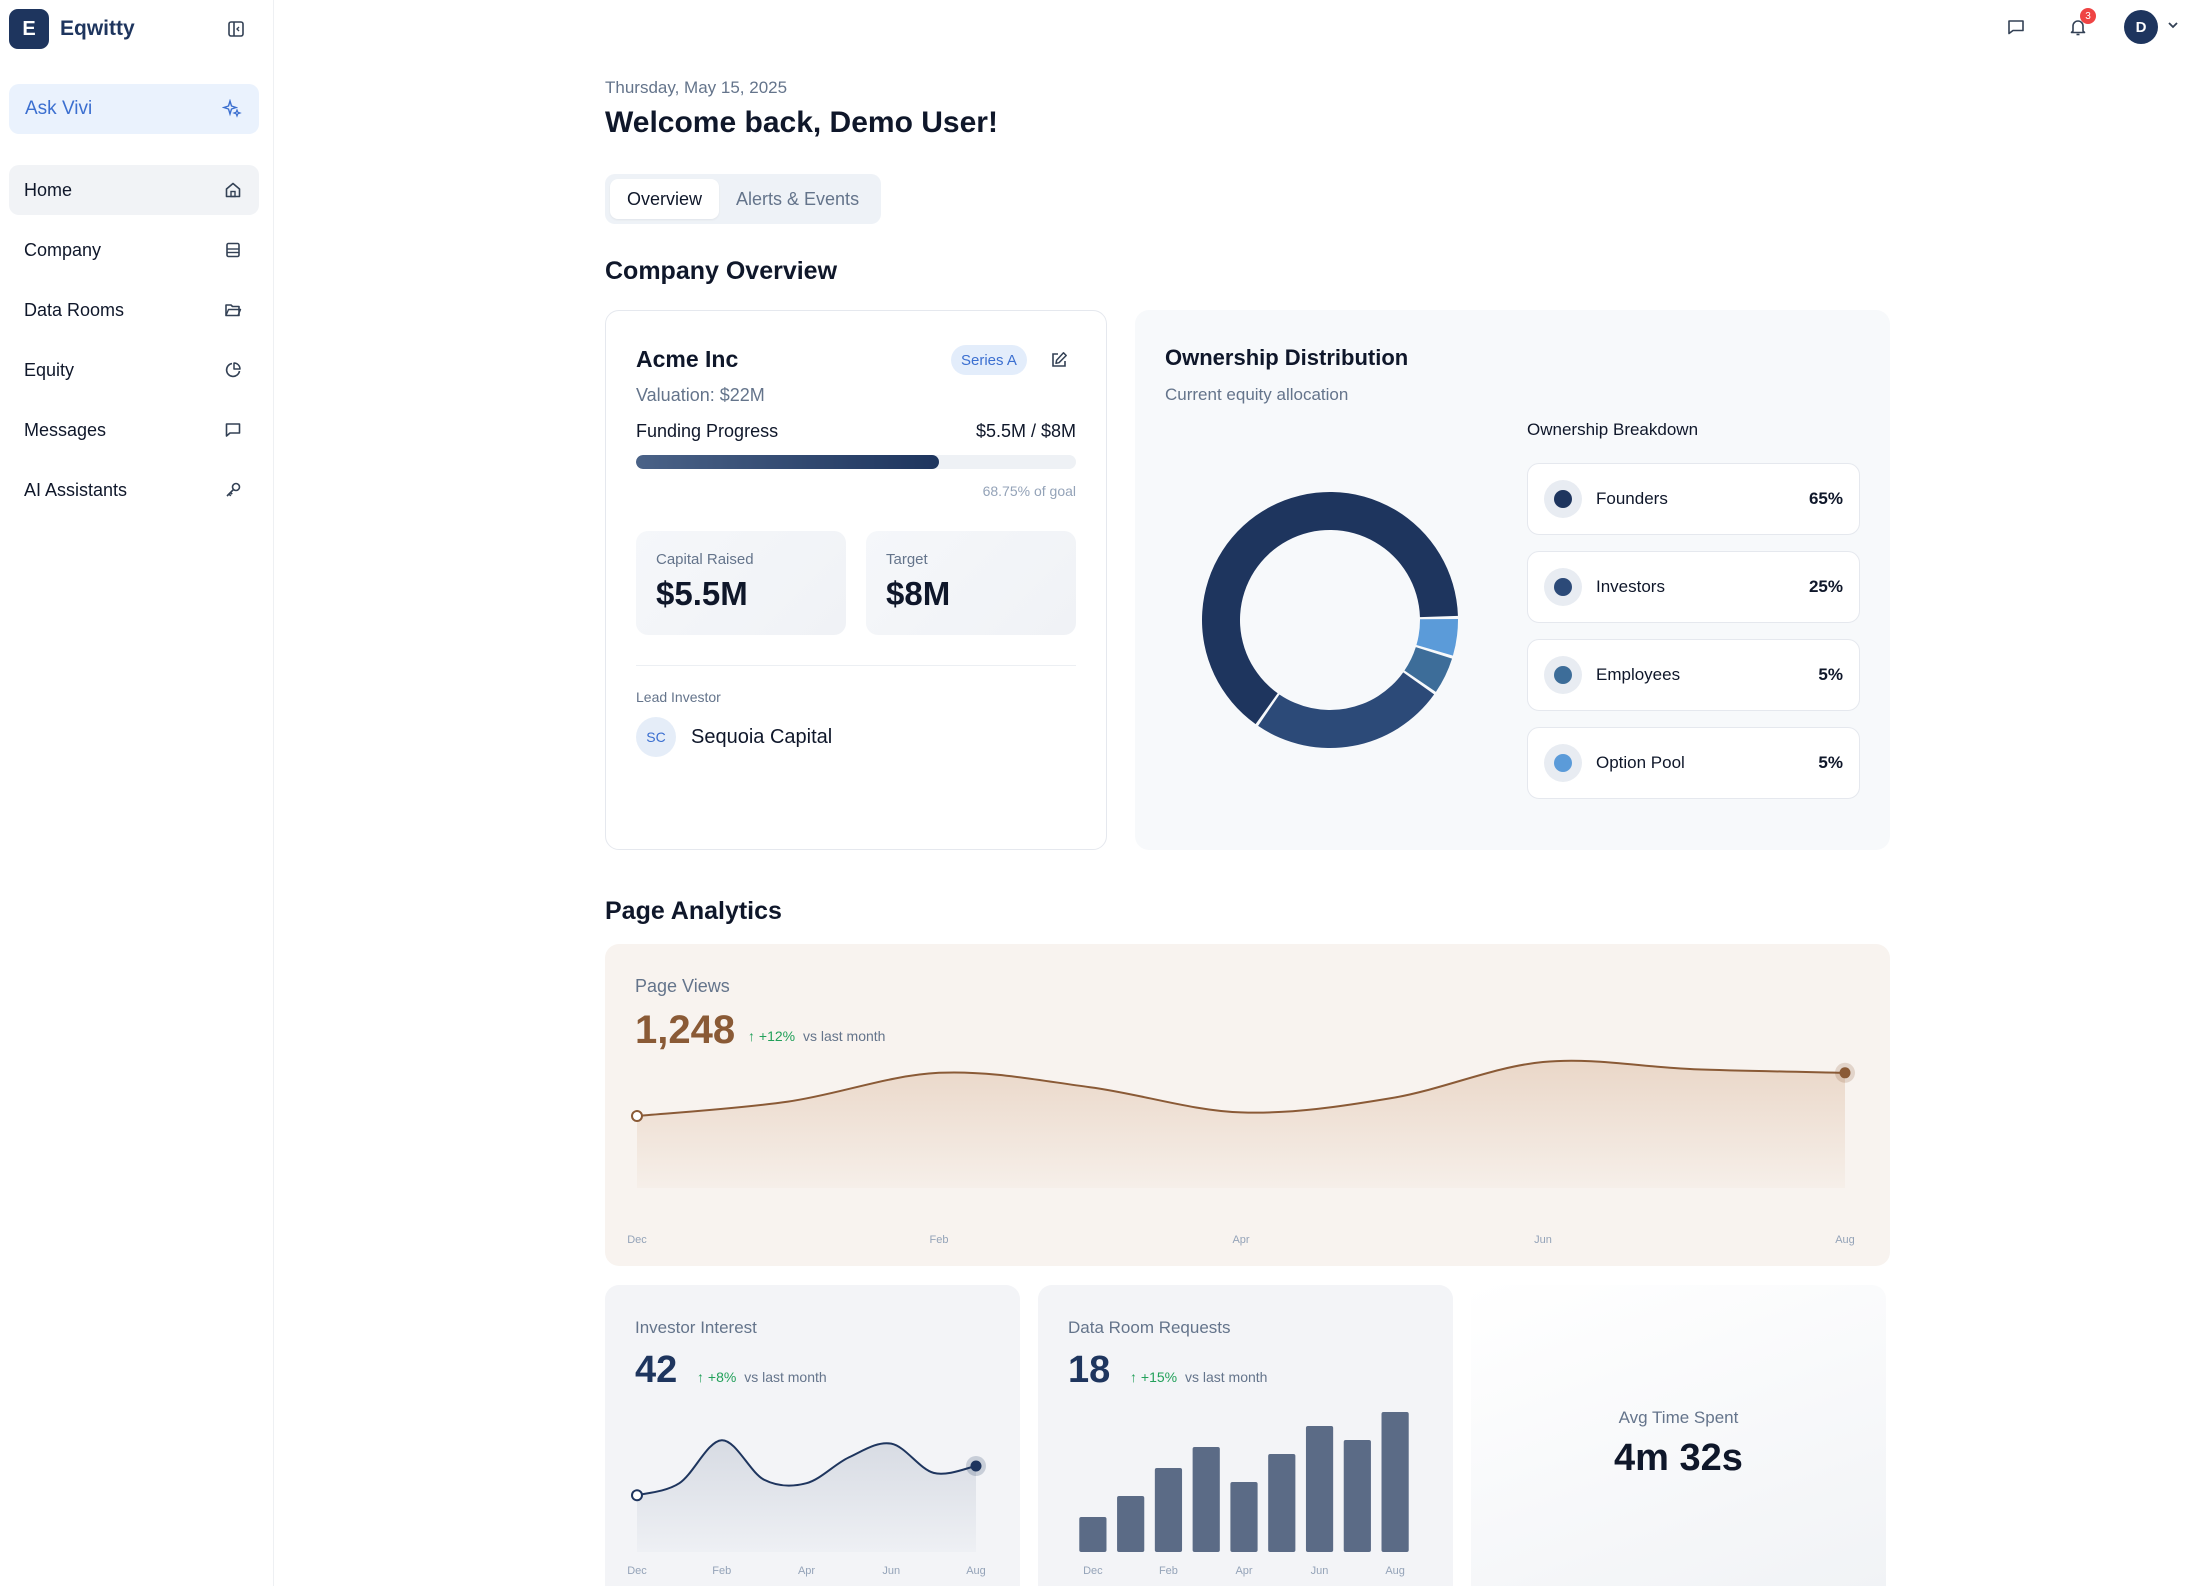  Describe the element at coordinates (856, 665) in the screenshot. I see `divider` at that location.